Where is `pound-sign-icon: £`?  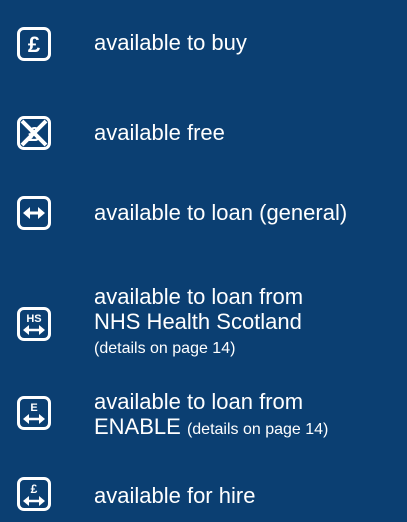 pound-sign-icon: £ is located at coordinates (34, 44).